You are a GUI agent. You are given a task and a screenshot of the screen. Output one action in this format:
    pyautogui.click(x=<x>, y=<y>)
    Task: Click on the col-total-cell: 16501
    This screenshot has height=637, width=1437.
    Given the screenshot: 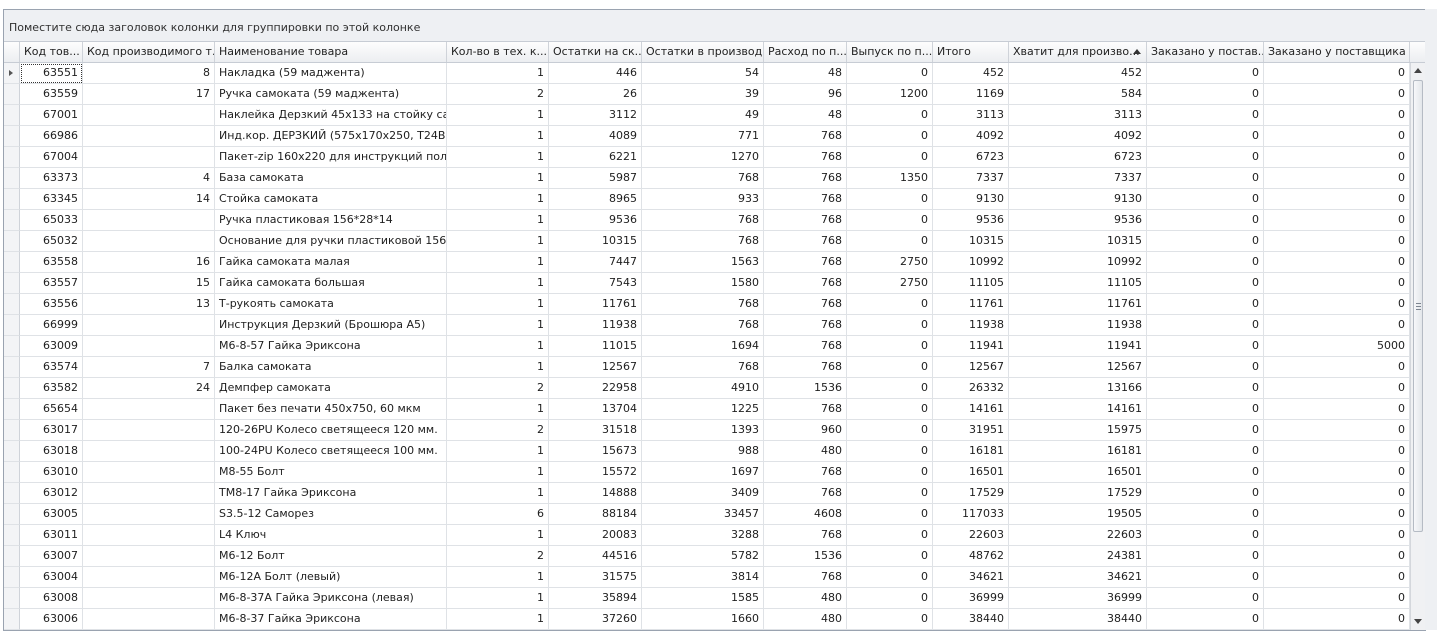 What is the action you would take?
    pyautogui.click(x=971, y=472)
    